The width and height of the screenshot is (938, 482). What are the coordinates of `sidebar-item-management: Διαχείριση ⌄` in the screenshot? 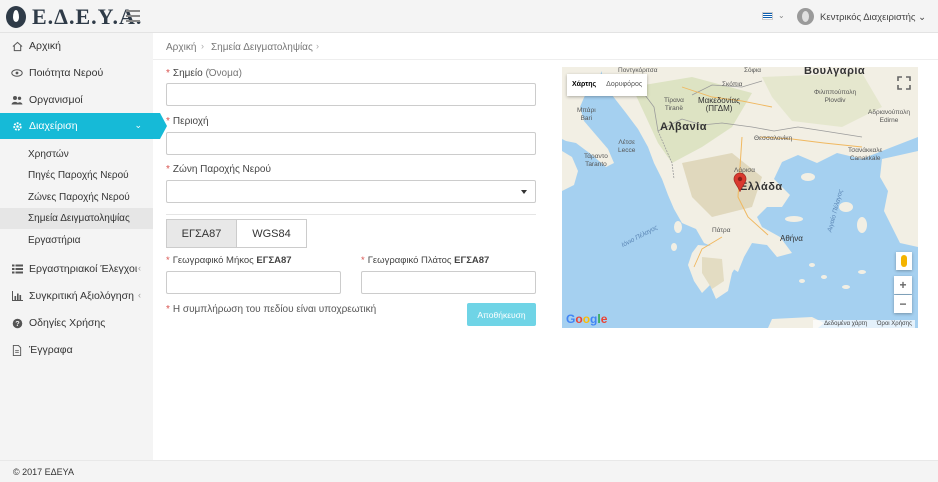 It's located at (83, 126).